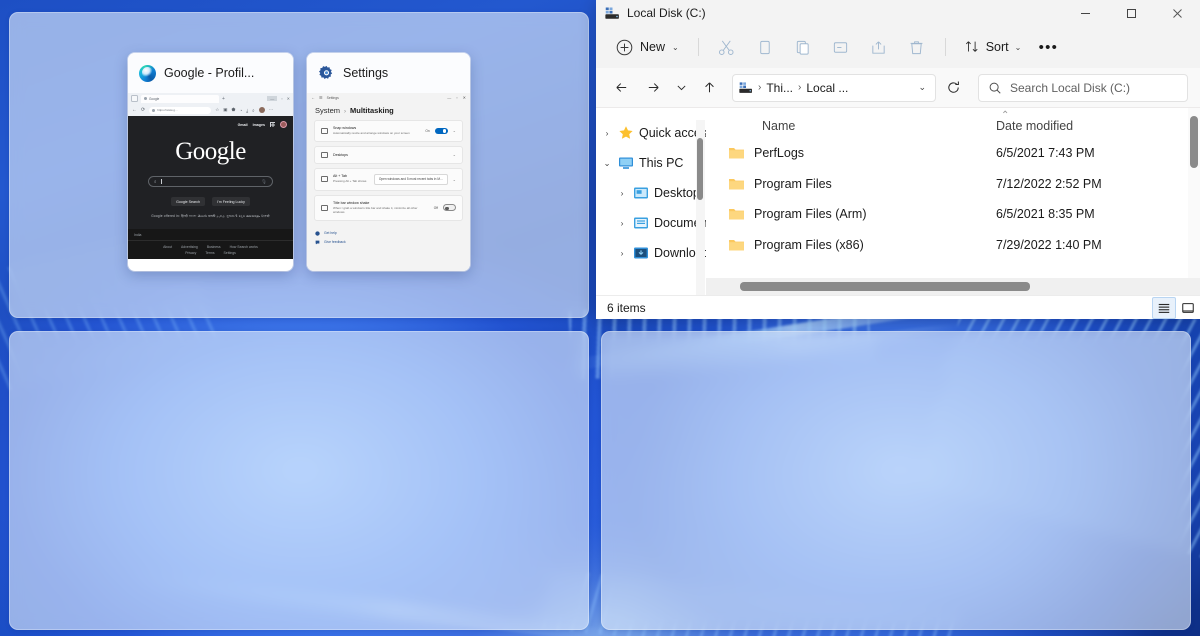 The height and width of the screenshot is (636, 1200). I want to click on google-logo: Google, so click(210, 151).